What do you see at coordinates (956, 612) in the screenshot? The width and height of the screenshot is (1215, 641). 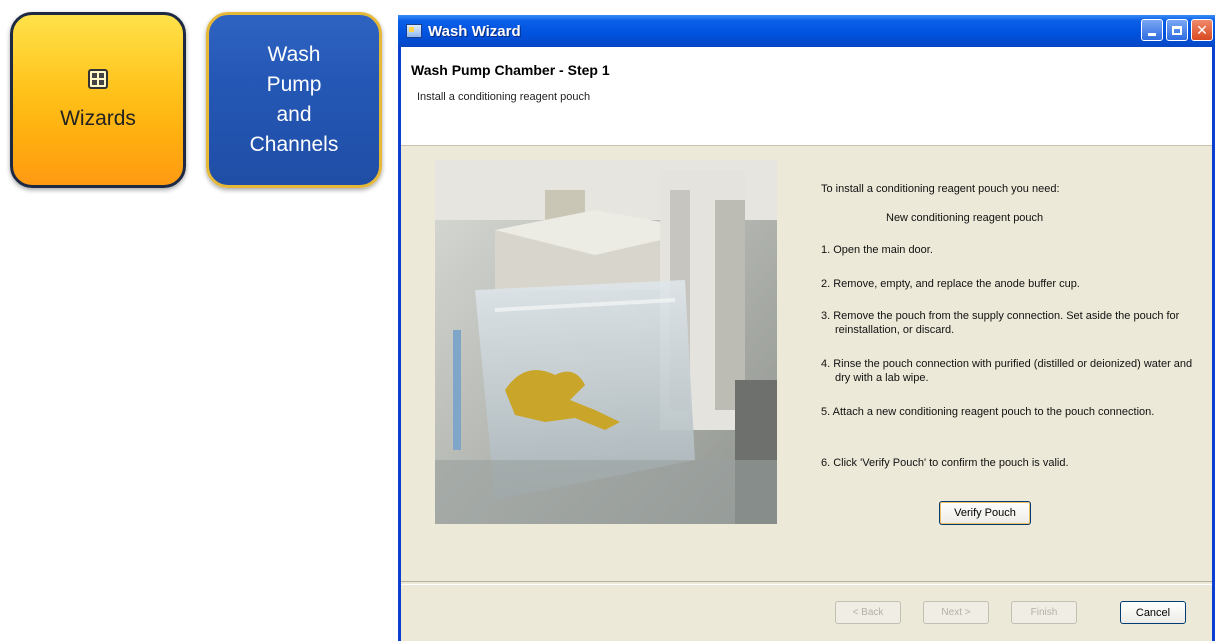 I see `next-button: Next >` at bounding box center [956, 612].